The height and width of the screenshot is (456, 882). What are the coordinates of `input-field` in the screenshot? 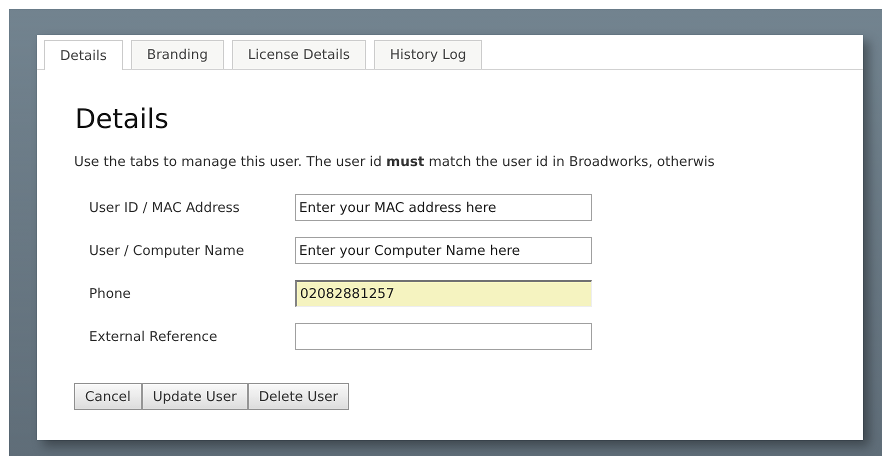 It's located at (443, 336).